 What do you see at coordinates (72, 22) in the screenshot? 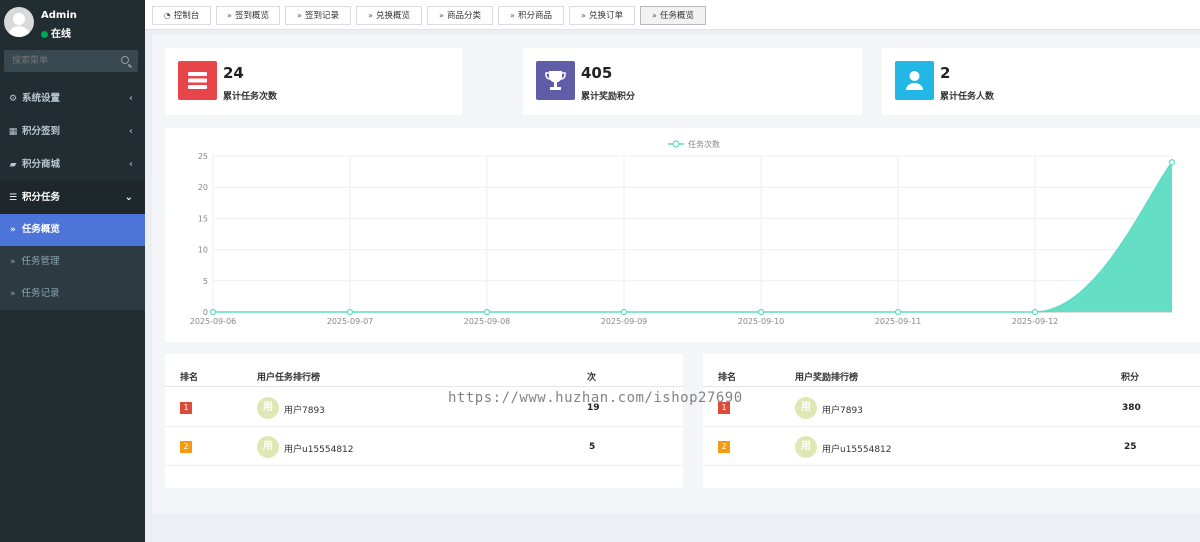
I see `user-panel: Admin 在线` at bounding box center [72, 22].